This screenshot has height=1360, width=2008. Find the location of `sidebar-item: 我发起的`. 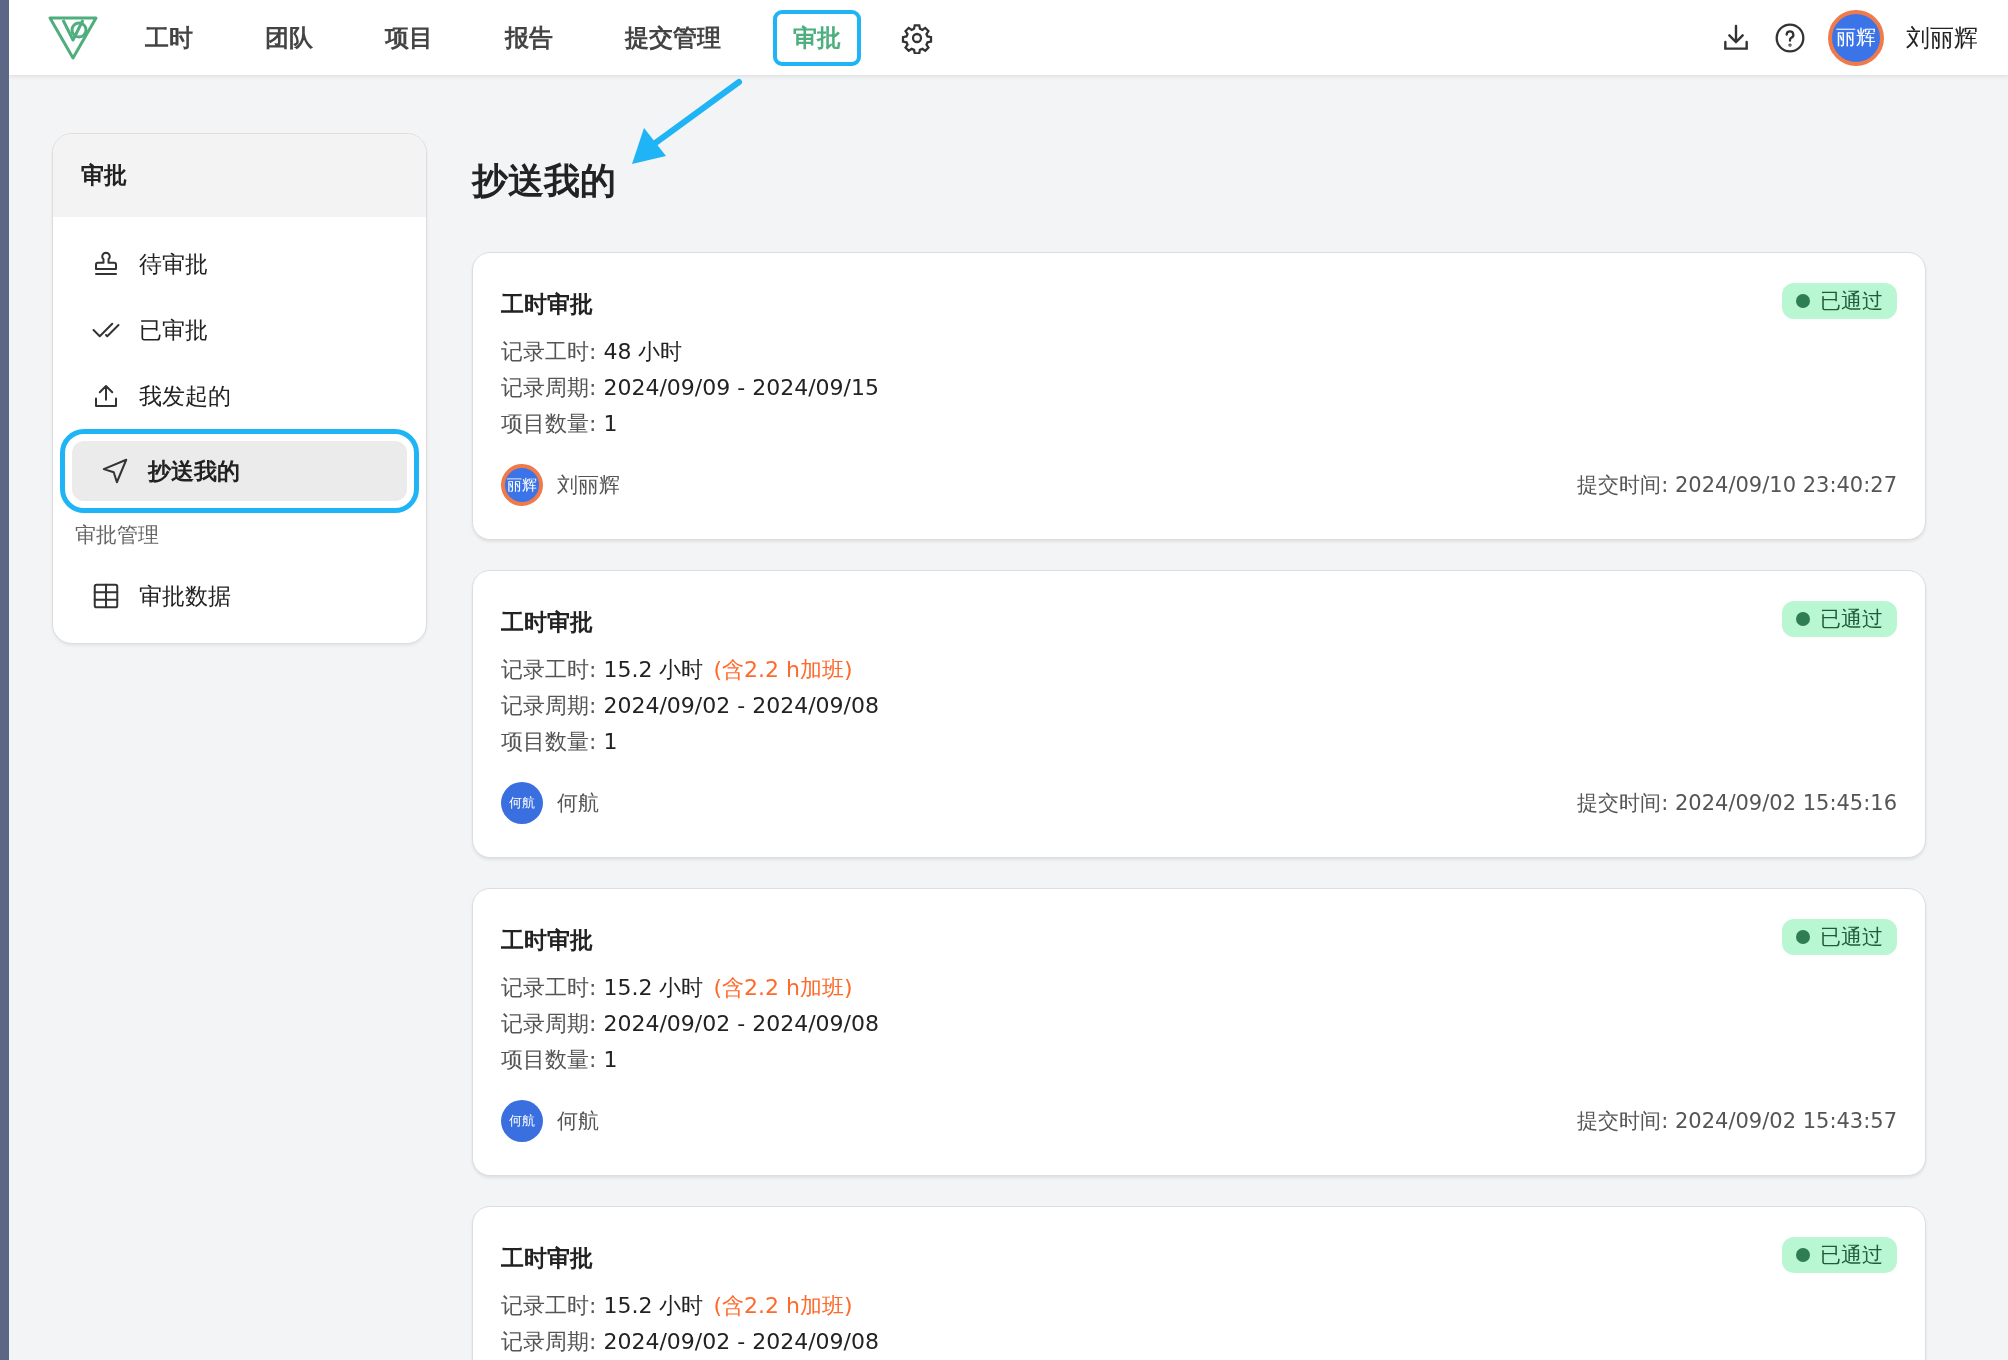

sidebar-item: 我发起的 is located at coordinates (239, 396).